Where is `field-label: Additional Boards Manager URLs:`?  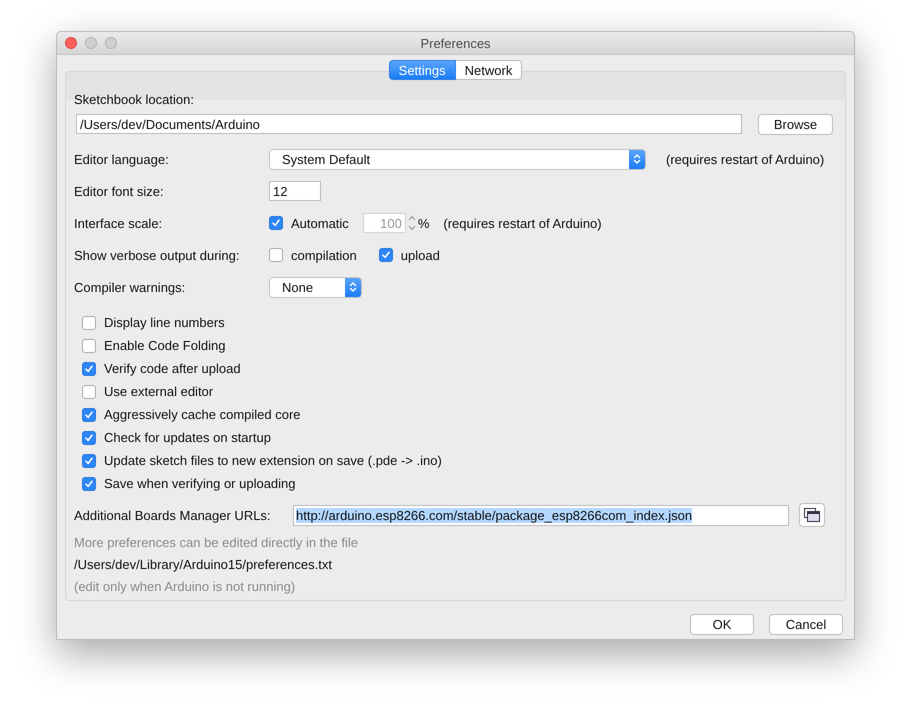
field-label: Additional Boards Manager URLs: is located at coordinates (173, 515).